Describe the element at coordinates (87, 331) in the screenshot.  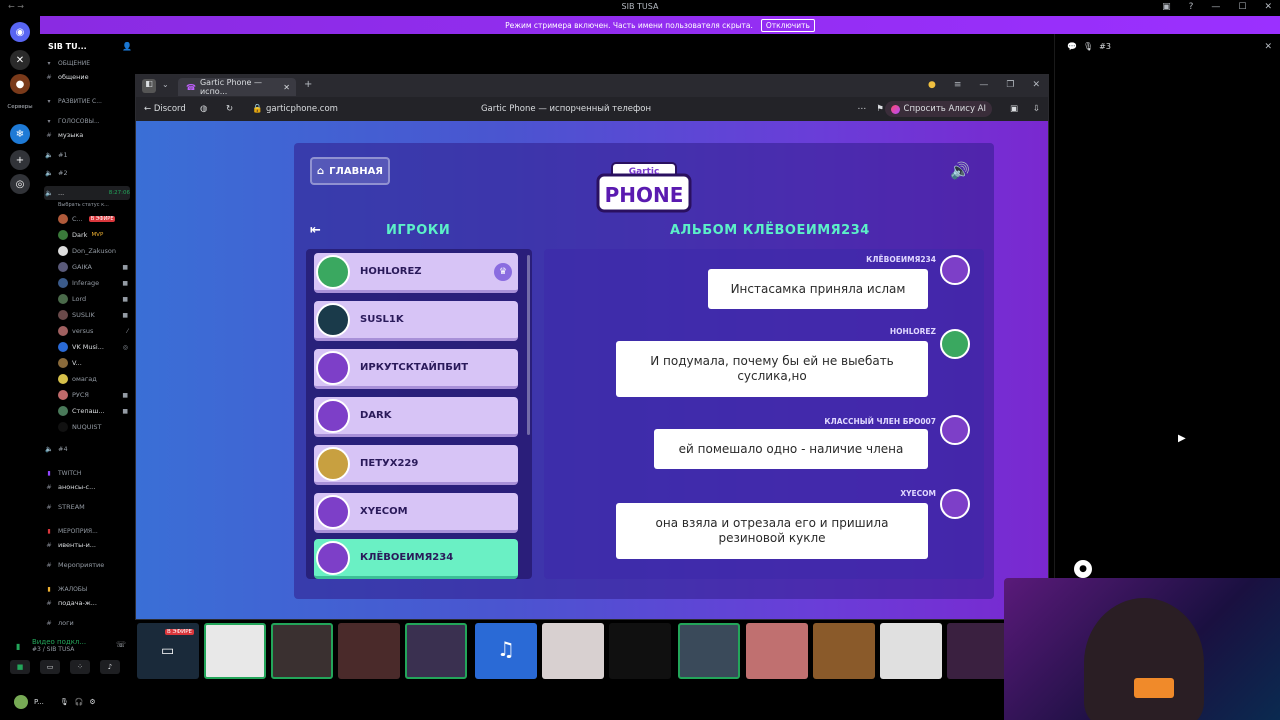
I see `voice-member: versus ⁄` at that location.